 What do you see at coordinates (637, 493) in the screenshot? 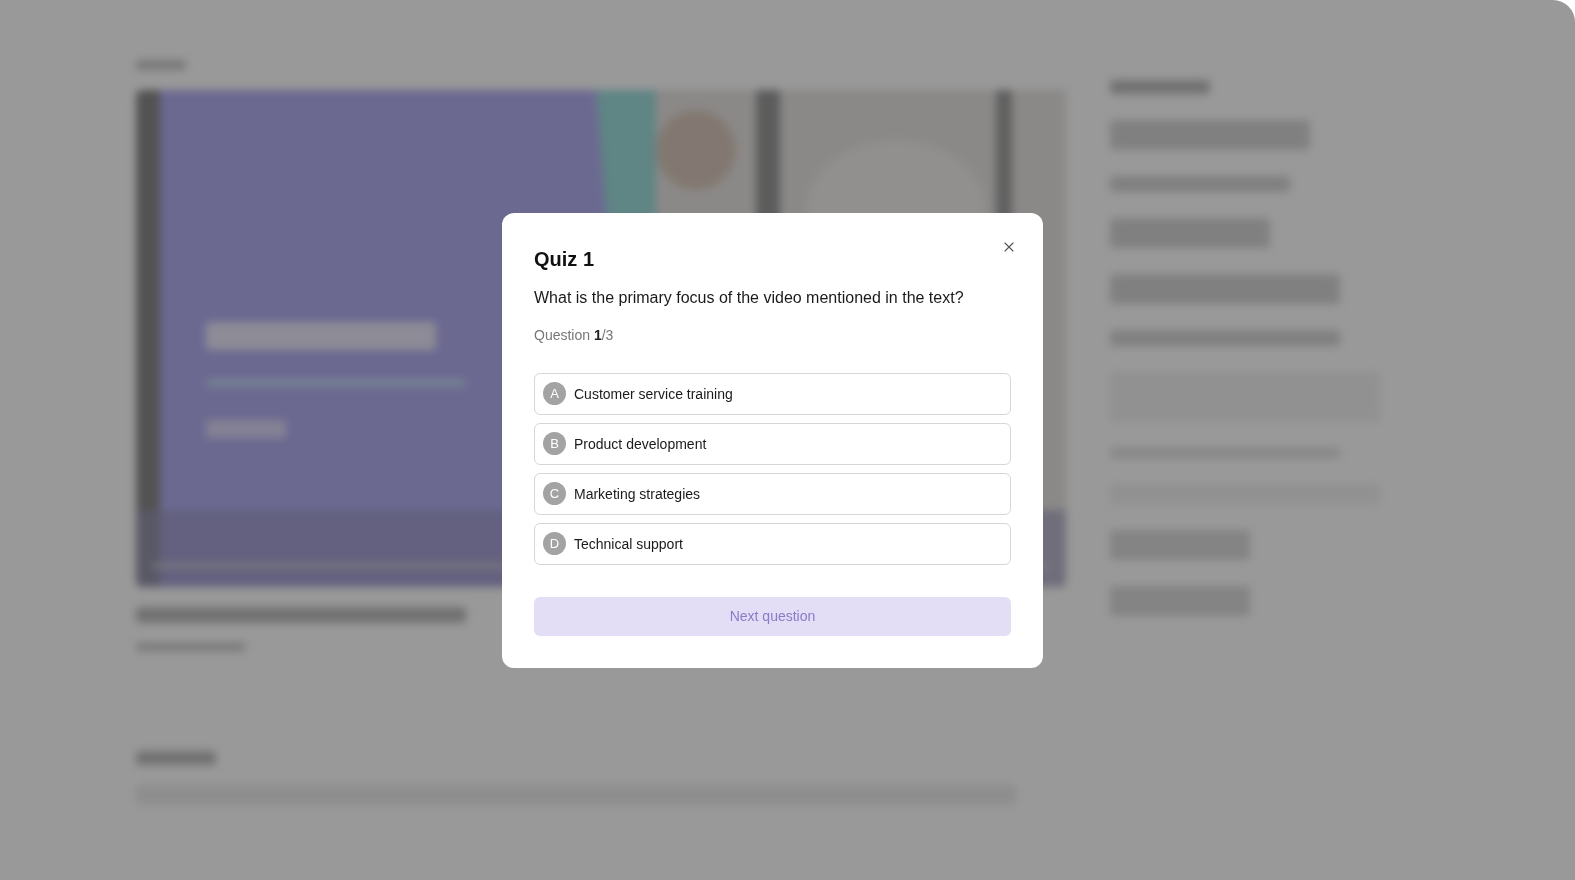
I see `option-text: Marketing strategies` at bounding box center [637, 493].